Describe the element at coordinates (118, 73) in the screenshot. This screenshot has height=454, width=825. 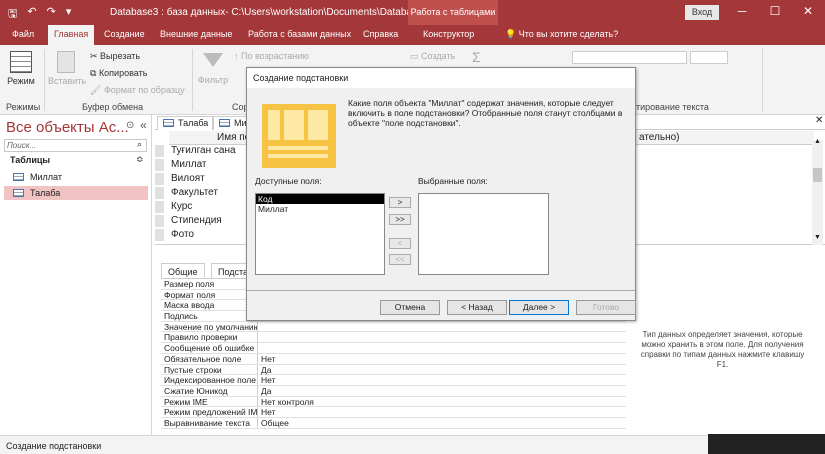
I see `copy-button: ⧉ Копировать` at that location.